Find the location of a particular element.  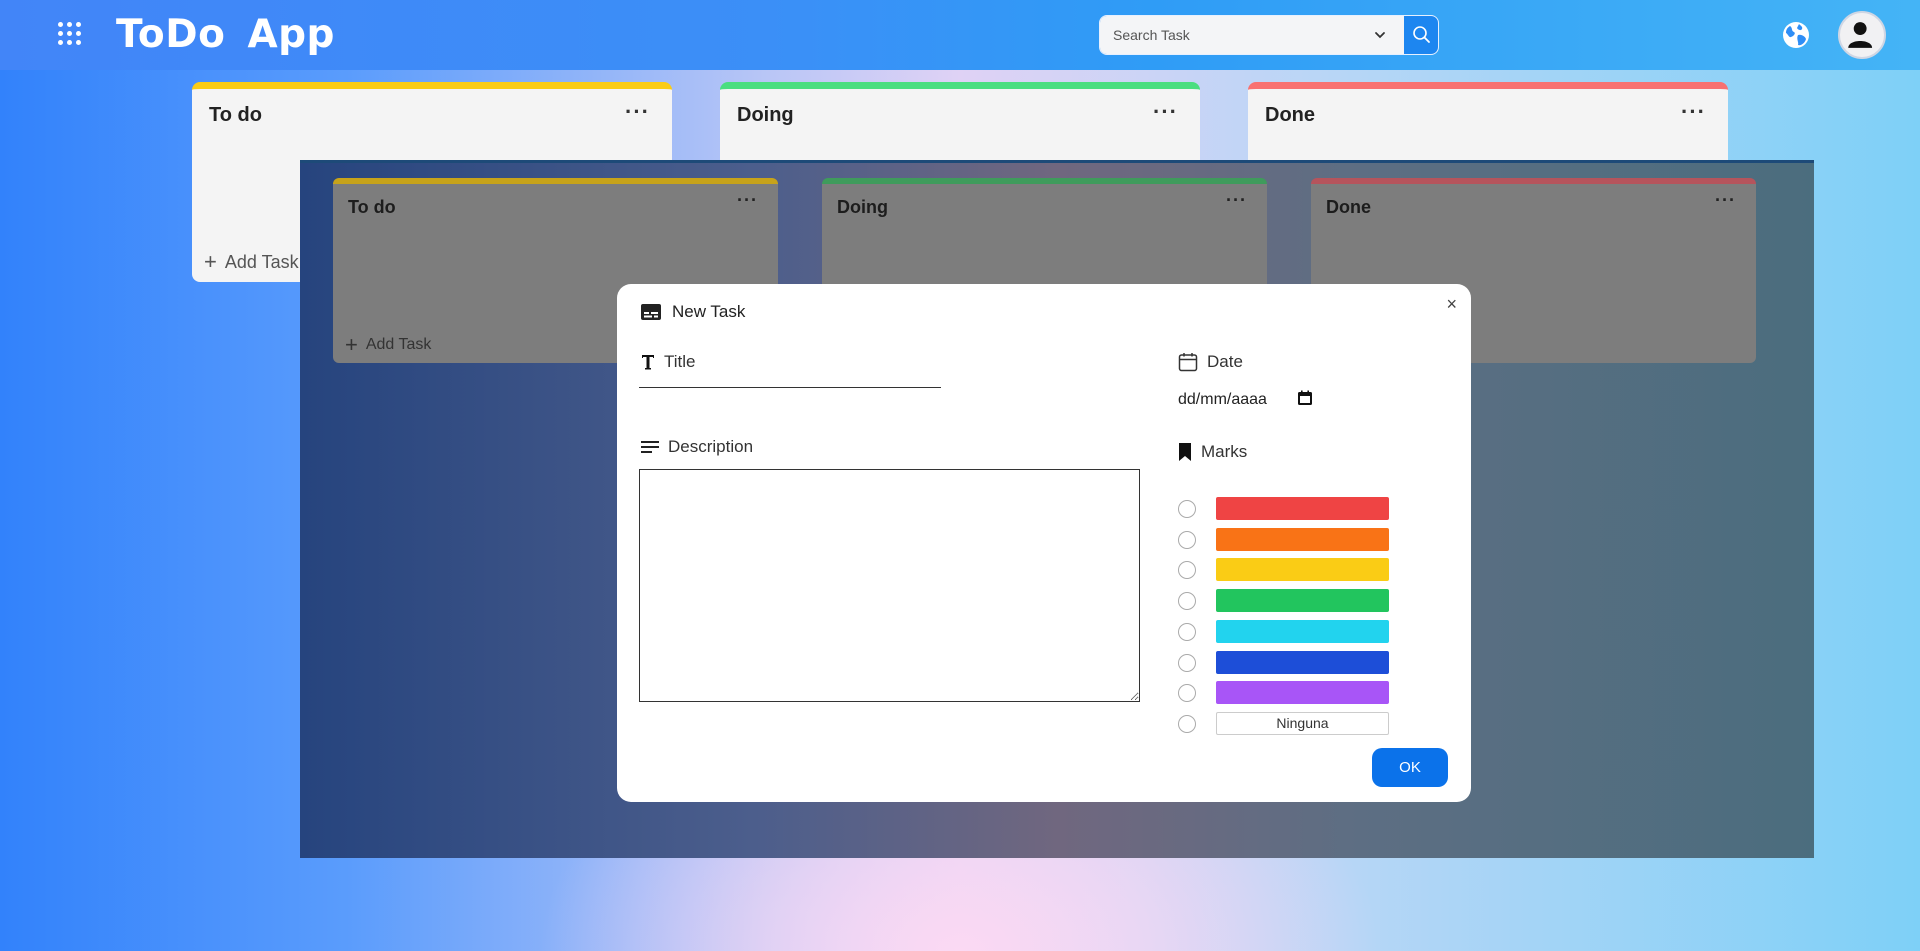

modal-header: New Task is located at coordinates (693, 312).